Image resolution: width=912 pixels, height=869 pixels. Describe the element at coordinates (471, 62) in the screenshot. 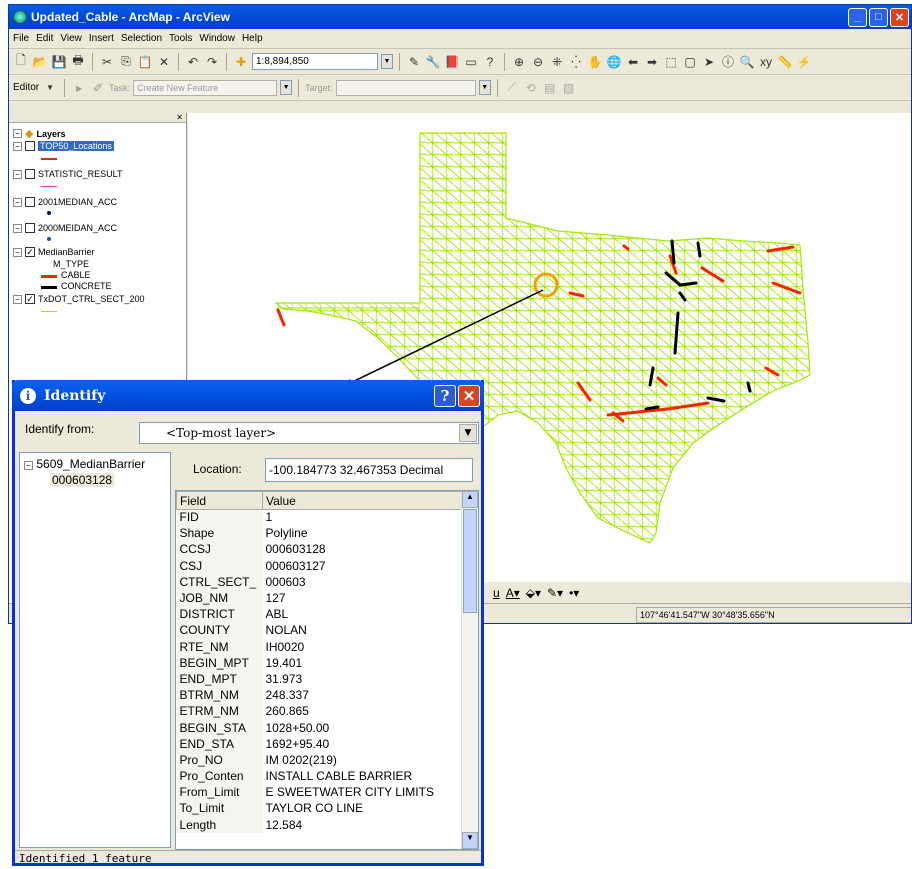

I see `command-line-icon: ▭` at that location.